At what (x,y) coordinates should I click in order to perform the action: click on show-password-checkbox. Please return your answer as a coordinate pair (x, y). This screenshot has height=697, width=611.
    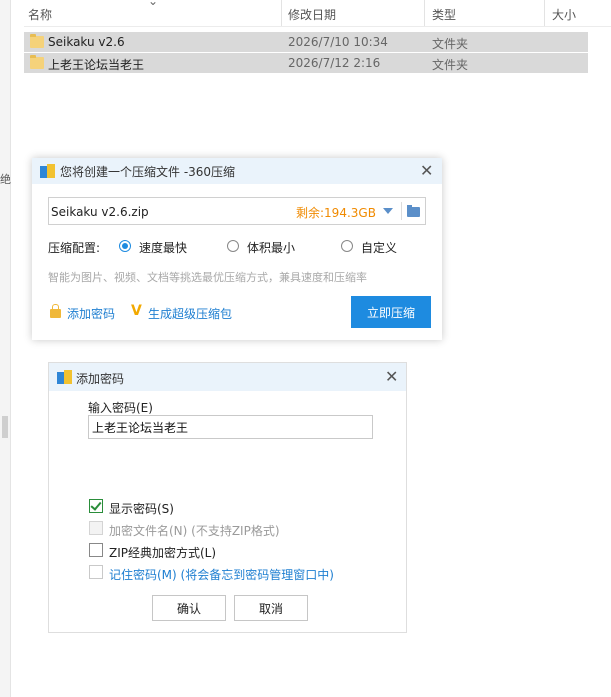
    Looking at the image, I should click on (96, 506).